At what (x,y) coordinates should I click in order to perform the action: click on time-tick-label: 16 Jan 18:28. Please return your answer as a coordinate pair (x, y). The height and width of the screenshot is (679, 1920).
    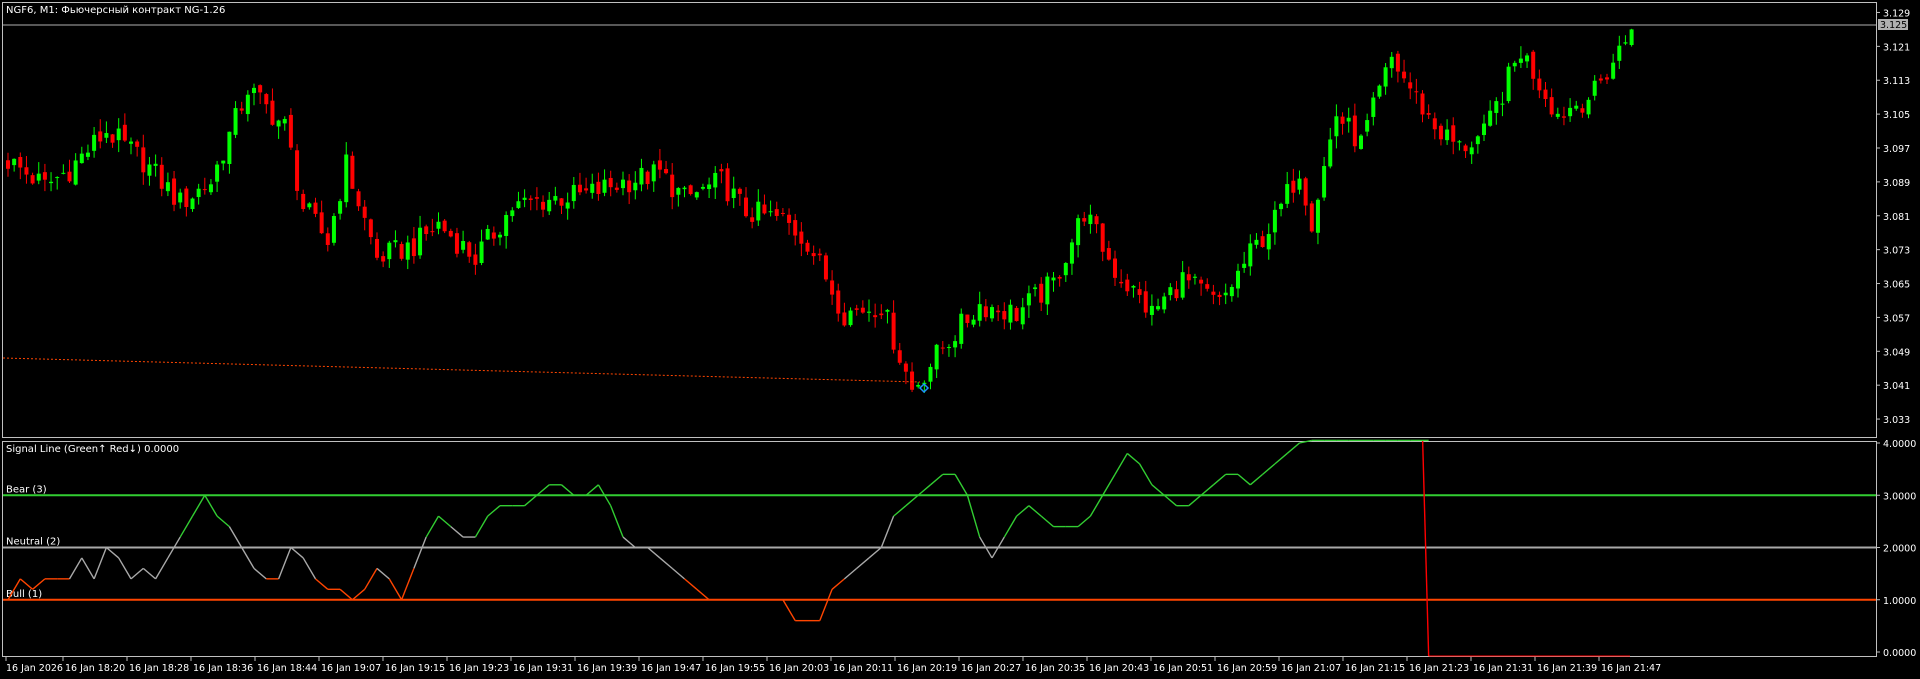
    Looking at the image, I should click on (159, 668).